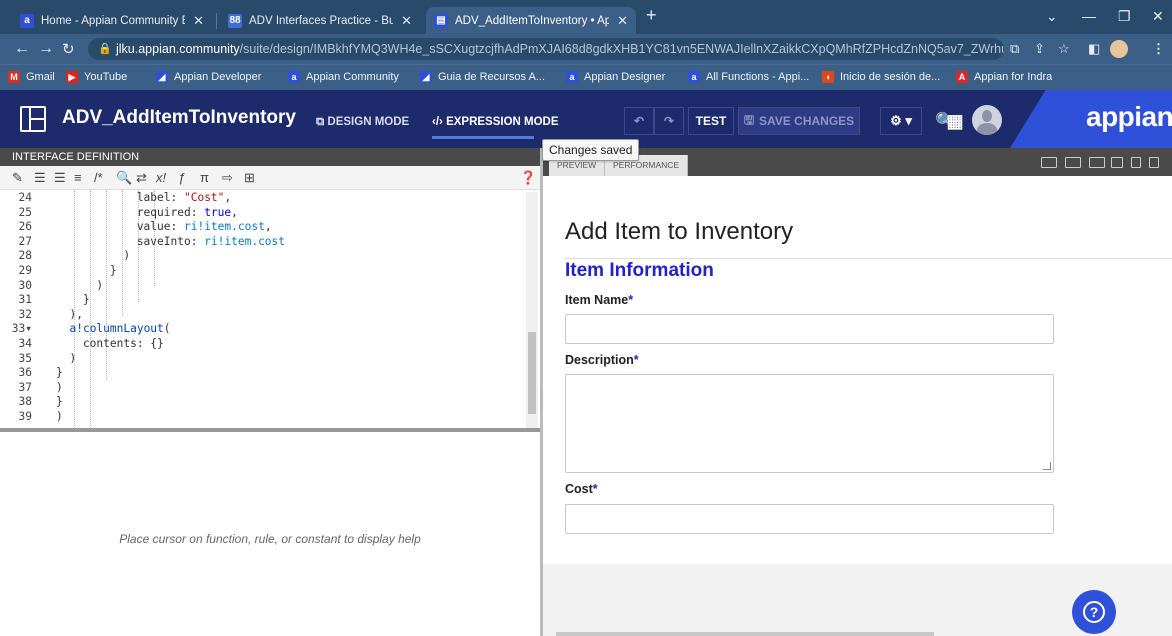 Image resolution: width=1172 pixels, height=636 pixels. What do you see at coordinates (1049, 162) in the screenshot?
I see `fit-width-icon` at bounding box center [1049, 162].